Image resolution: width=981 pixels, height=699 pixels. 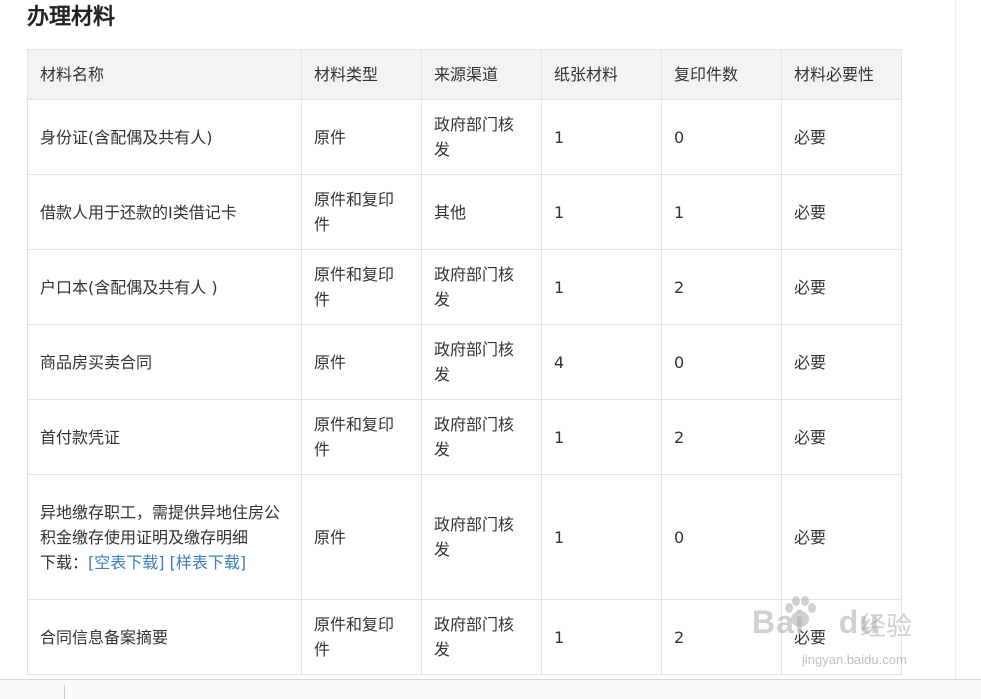 I want to click on material-name-text: 异地缴存职工，需提供异地住房公积金缴存使用证明及缴存明细, so click(x=160, y=524).